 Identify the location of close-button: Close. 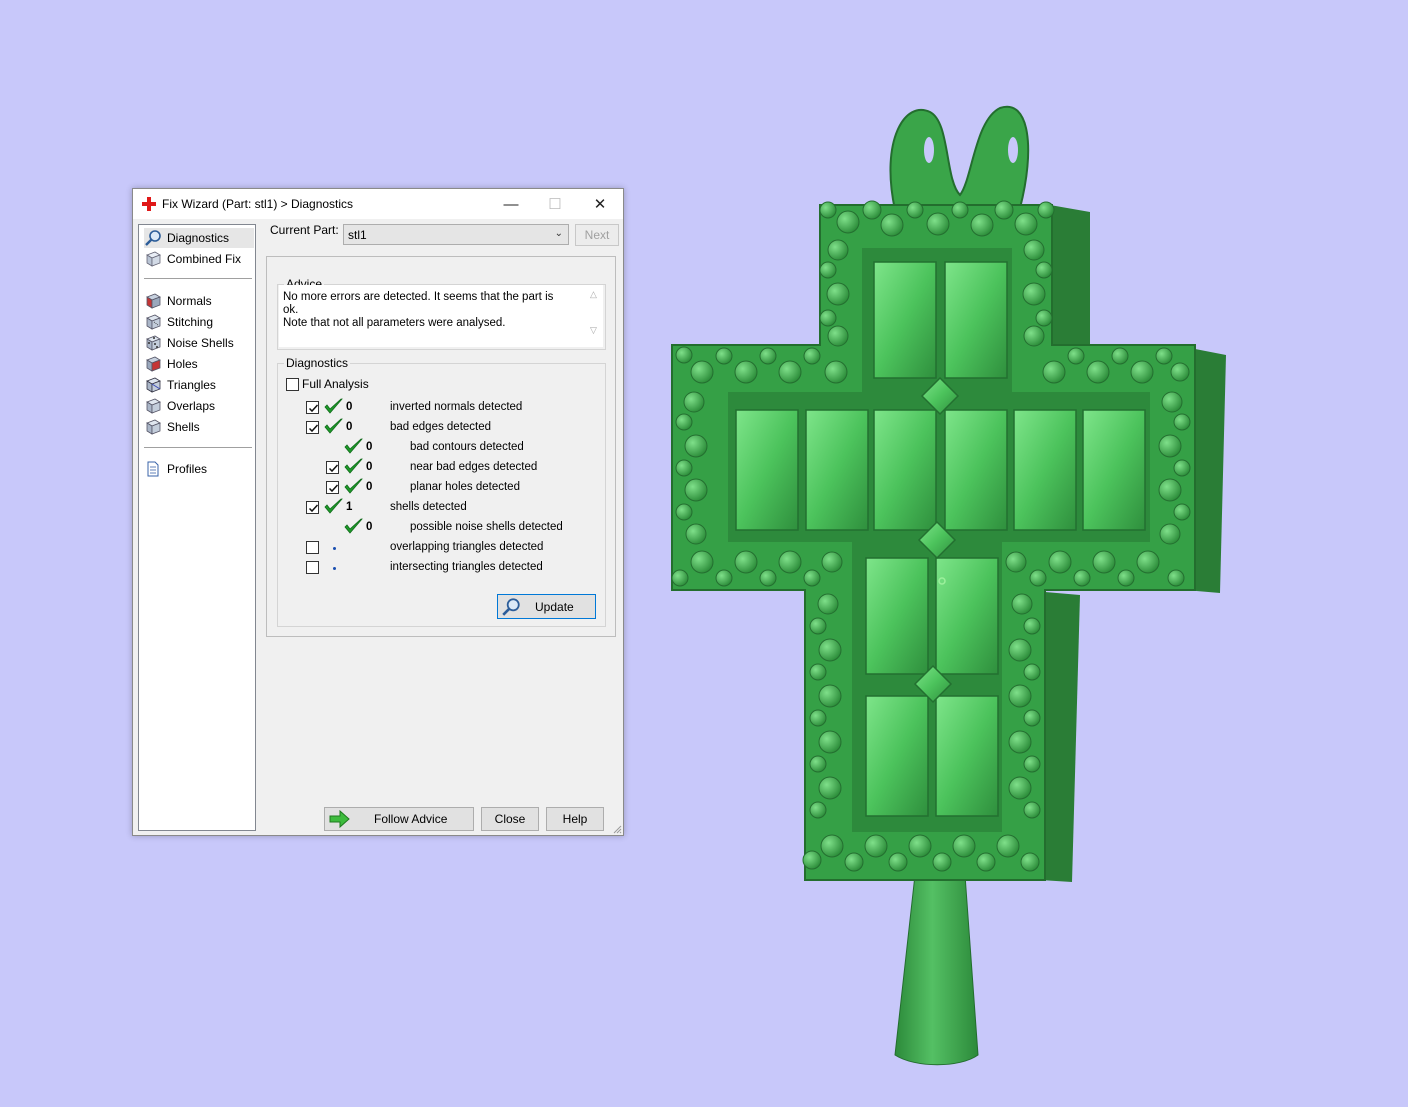
(510, 819).